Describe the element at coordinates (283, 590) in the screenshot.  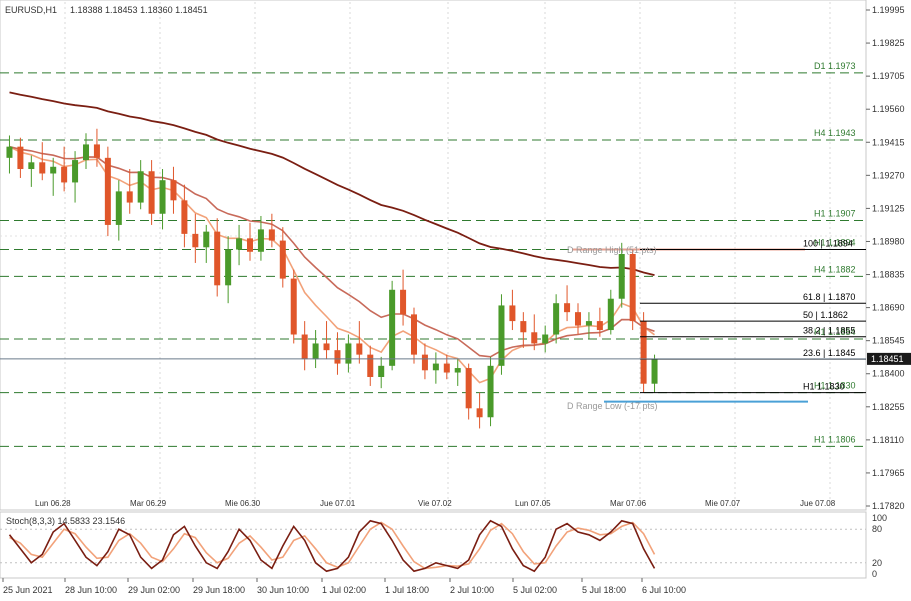
I see `time-tick-label: 30 Jun 10:00` at that location.